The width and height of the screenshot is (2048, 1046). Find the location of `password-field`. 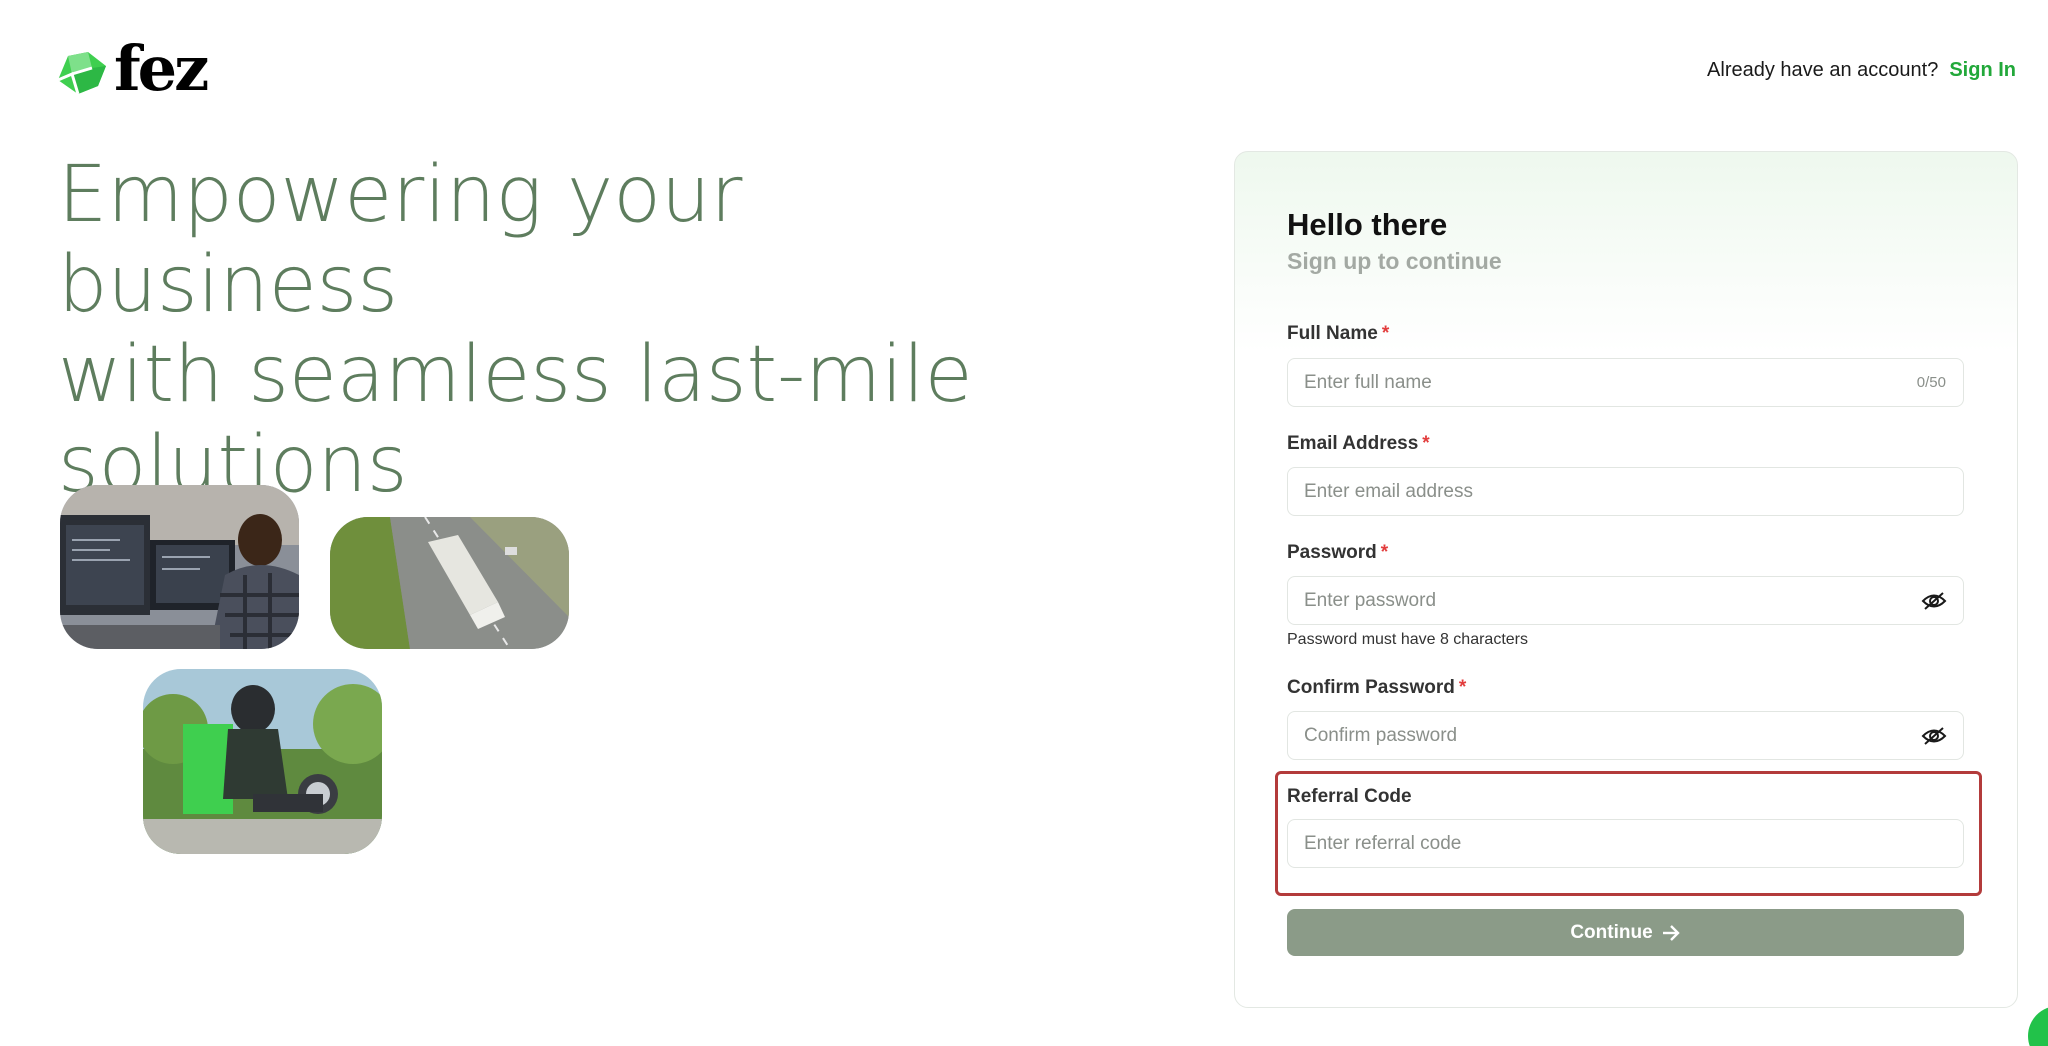

password-field is located at coordinates (1625, 600).